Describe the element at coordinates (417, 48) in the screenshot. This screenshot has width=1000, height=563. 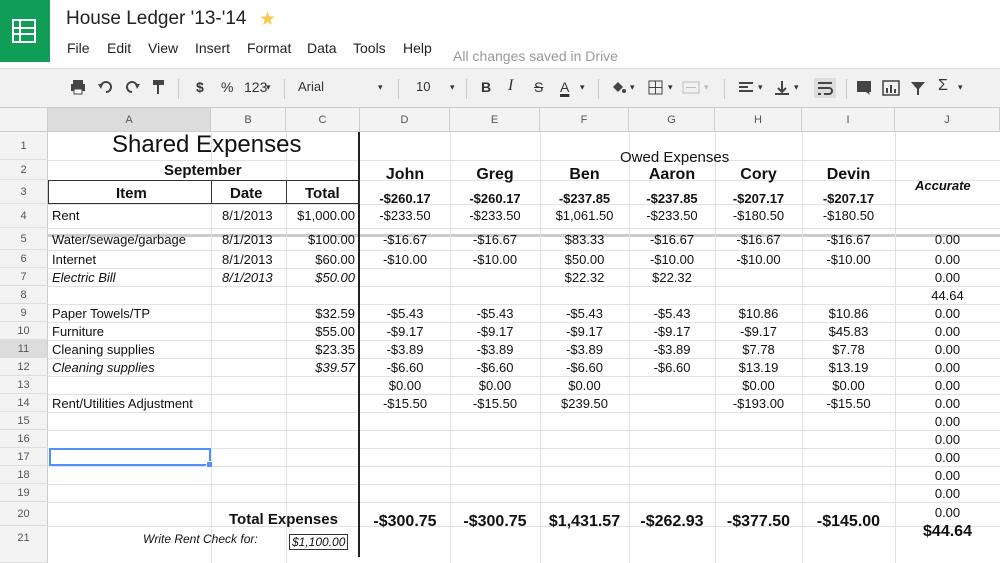
I see `menu-help: Help` at that location.